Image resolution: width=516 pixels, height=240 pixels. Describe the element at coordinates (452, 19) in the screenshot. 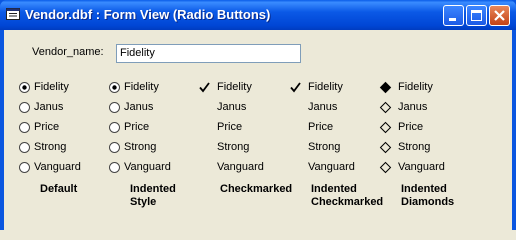

I see `minimize-icon` at that location.